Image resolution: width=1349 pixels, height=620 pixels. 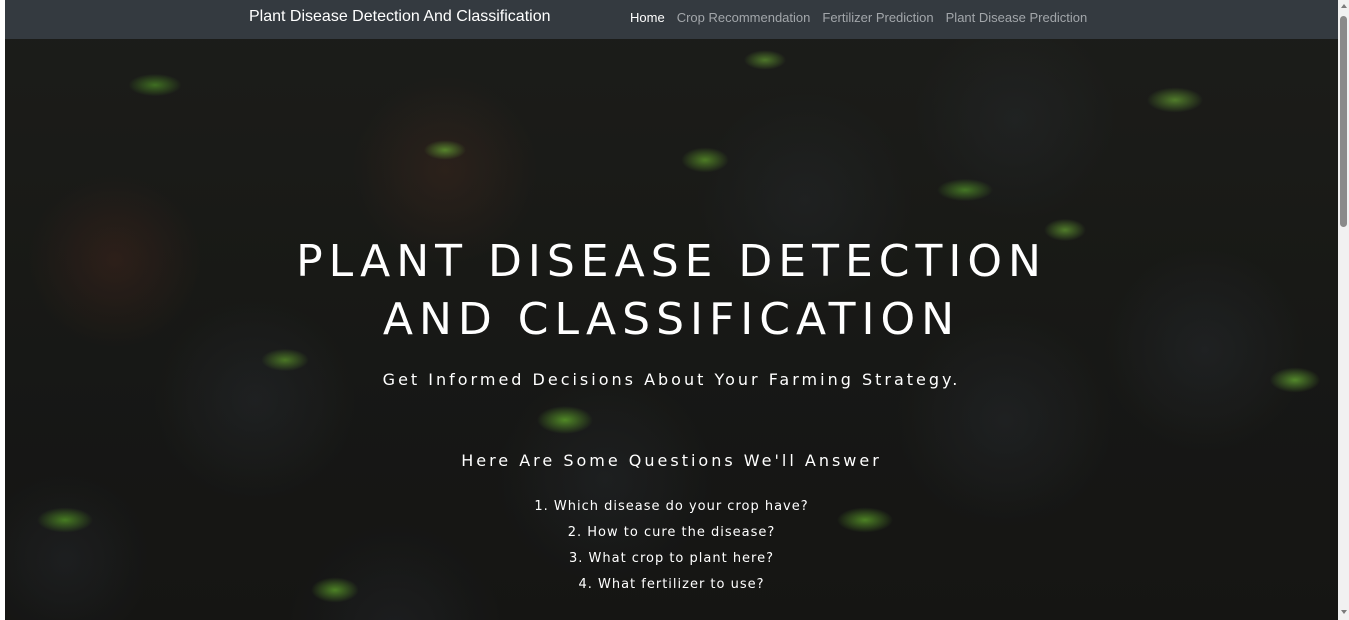 What do you see at coordinates (1344, 6) in the screenshot?
I see `chevron-up-icon` at bounding box center [1344, 6].